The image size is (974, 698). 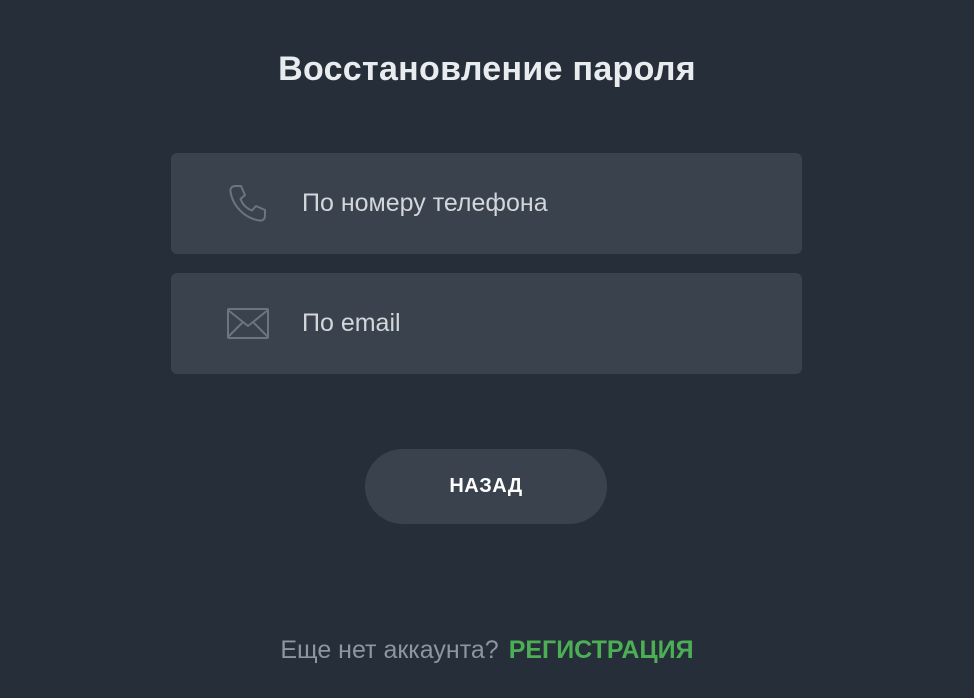 I want to click on recover-by-email-label: По email, so click(x=351, y=323).